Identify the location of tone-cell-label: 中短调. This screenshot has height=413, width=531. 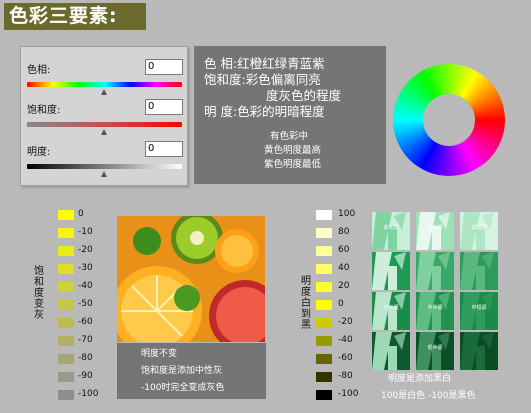
(479, 308).